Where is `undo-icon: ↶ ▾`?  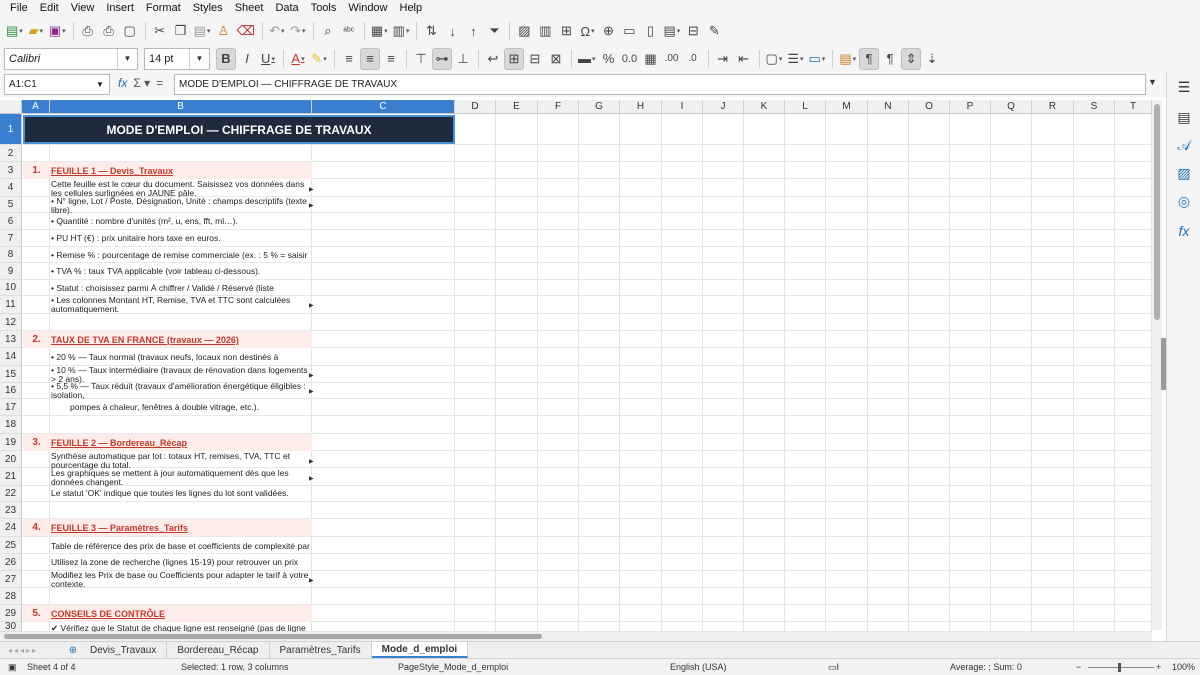 undo-icon: ↶ ▾ is located at coordinates (277, 31).